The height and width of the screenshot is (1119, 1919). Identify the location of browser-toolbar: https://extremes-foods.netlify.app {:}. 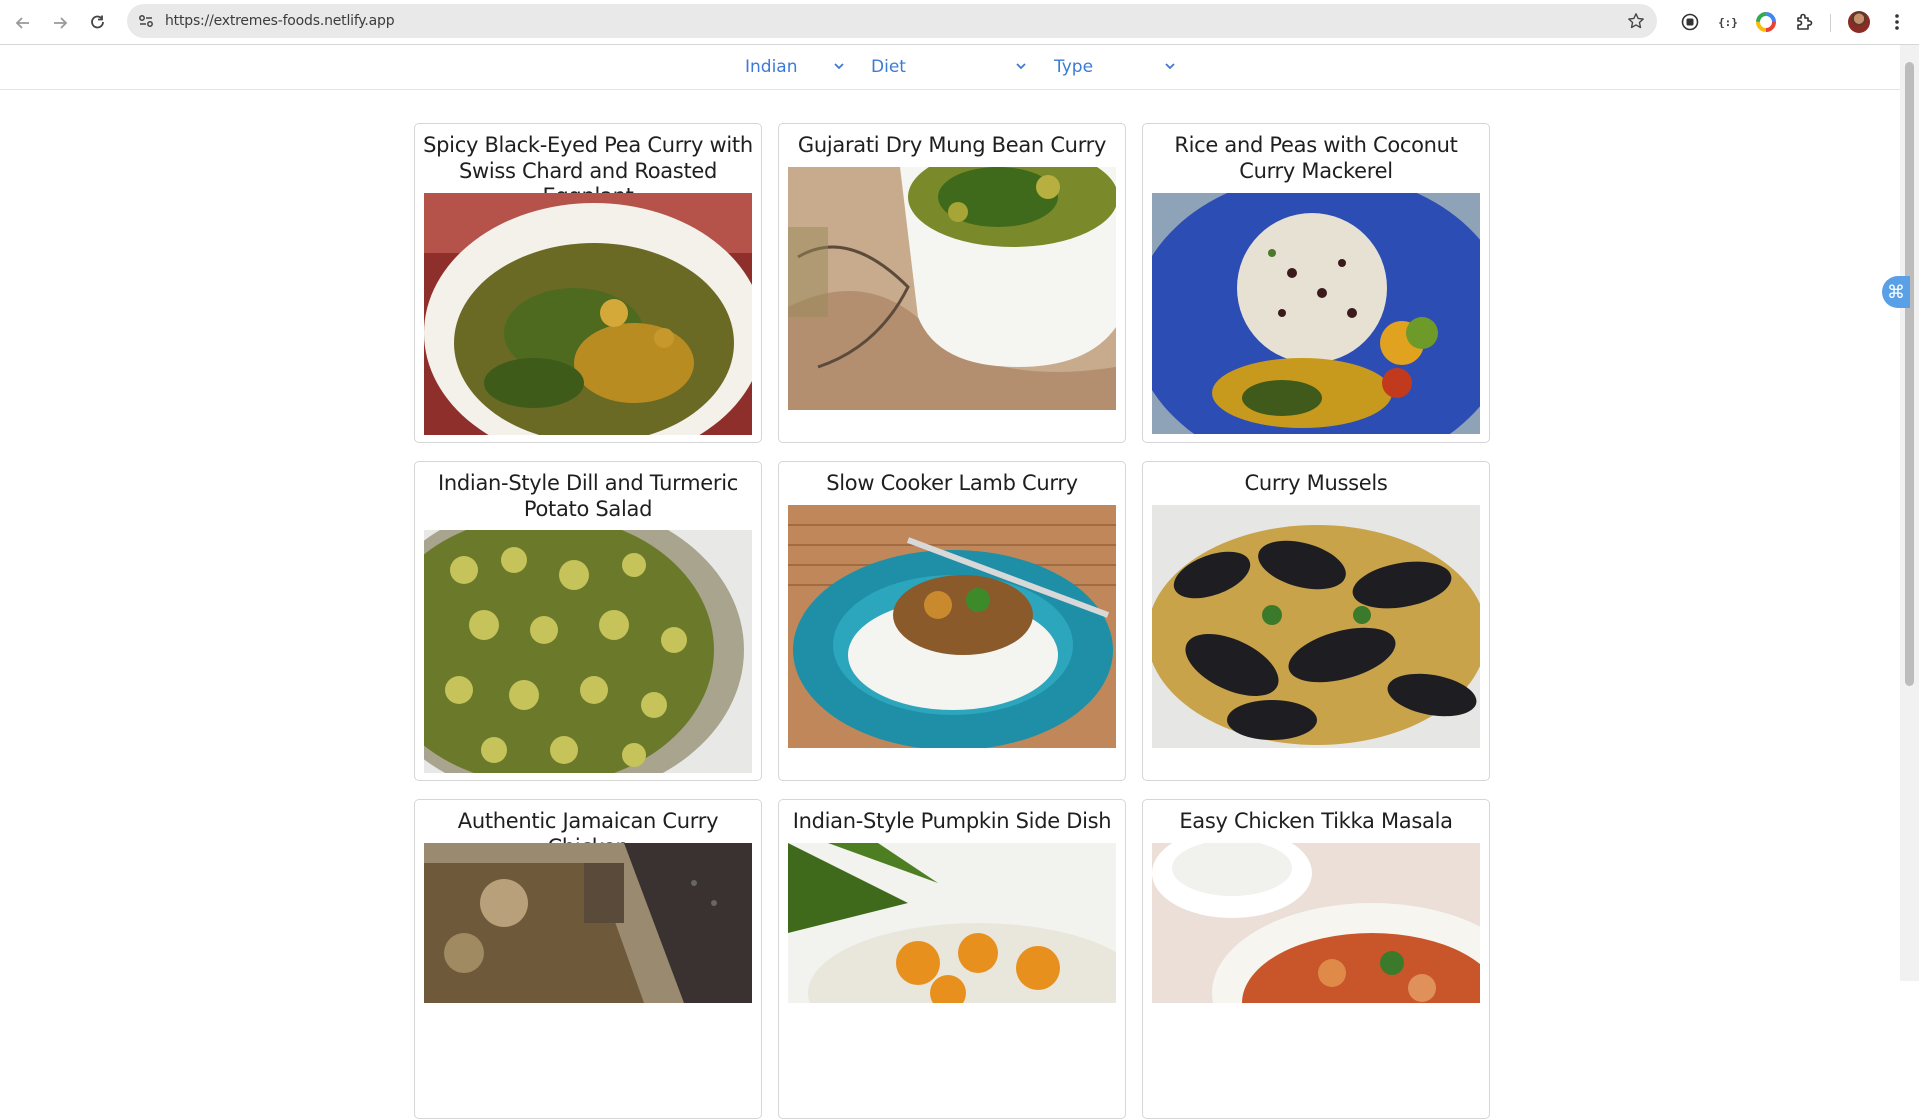
(959, 22).